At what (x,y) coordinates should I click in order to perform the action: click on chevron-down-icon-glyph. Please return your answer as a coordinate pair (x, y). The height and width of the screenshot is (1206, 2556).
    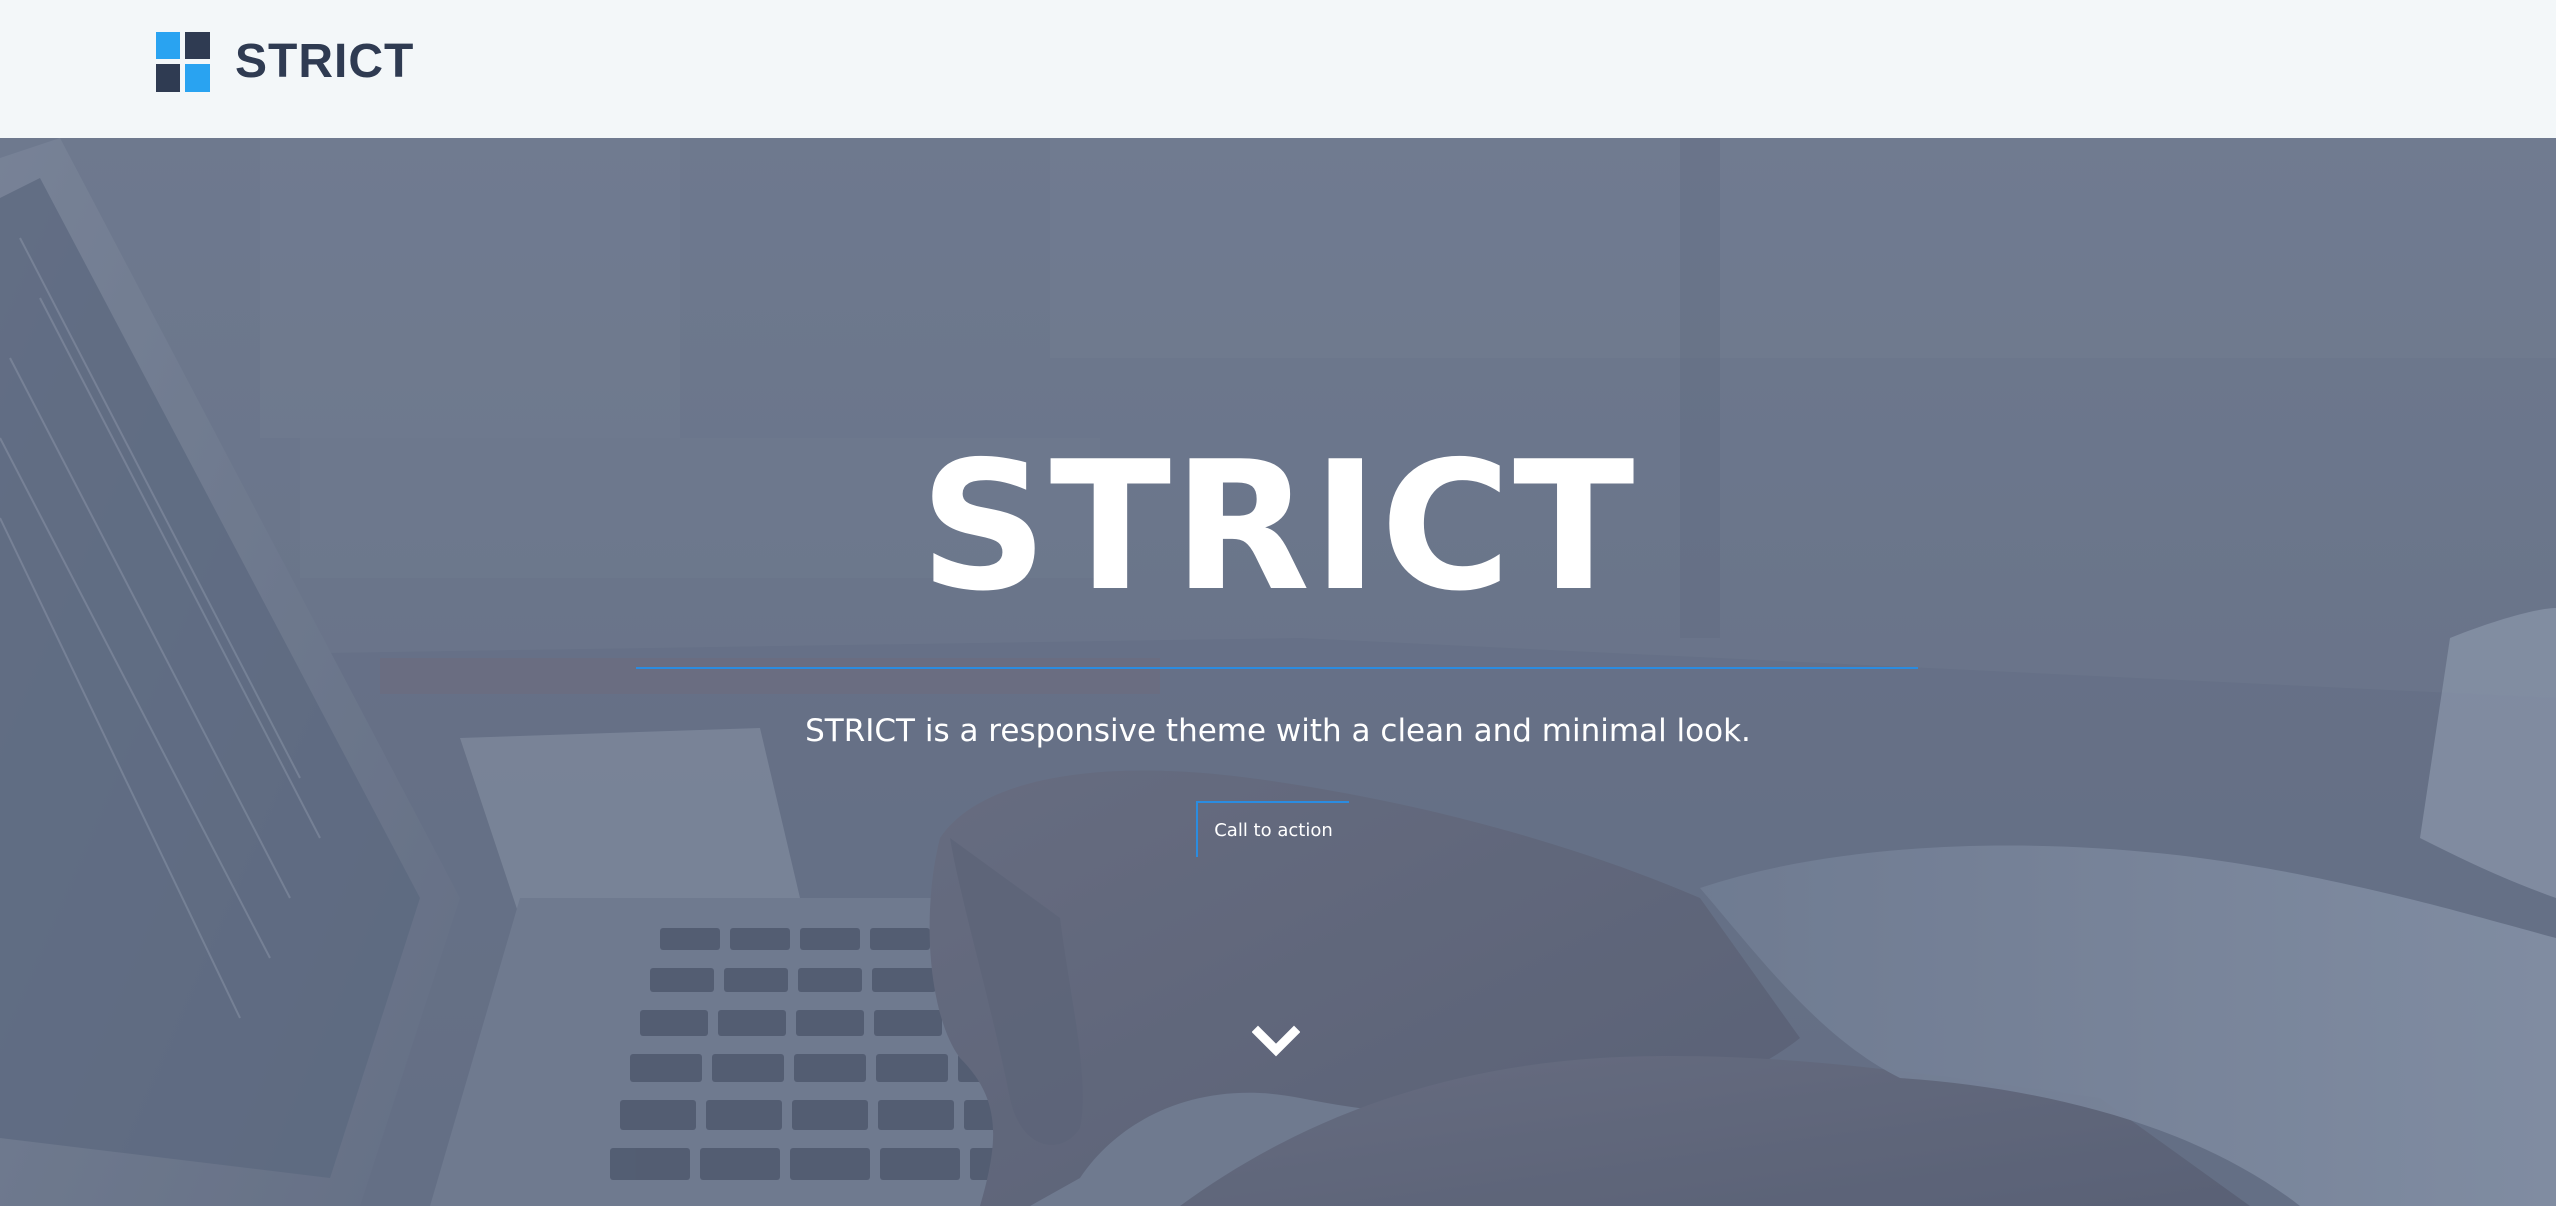
    Looking at the image, I should click on (1276, 1041).